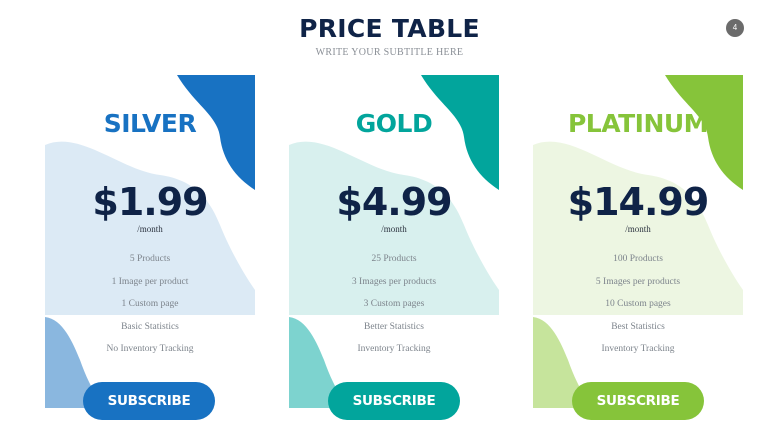  Describe the element at coordinates (394, 202) in the screenshot. I see `plan-price: $4.99` at that location.